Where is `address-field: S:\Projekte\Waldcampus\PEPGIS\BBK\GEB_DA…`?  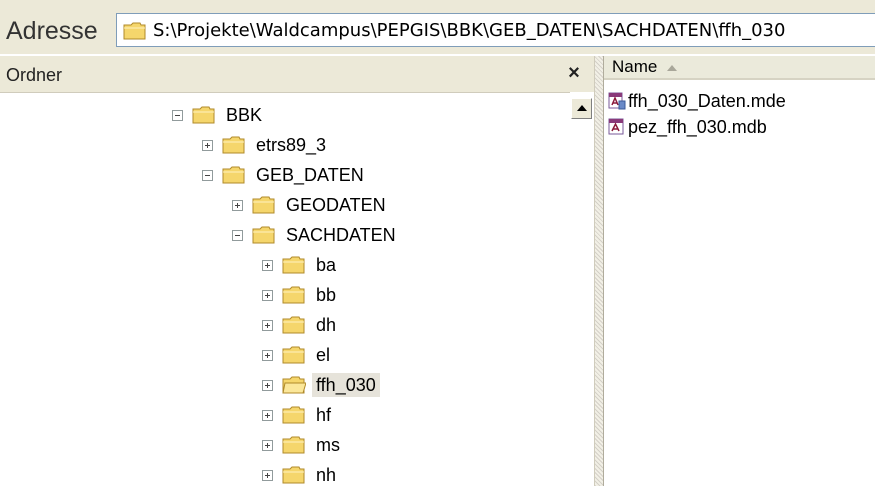 address-field: S:\Projekte\Waldcampus\PEPGIS\BBK\GEB_DA… is located at coordinates (495, 30).